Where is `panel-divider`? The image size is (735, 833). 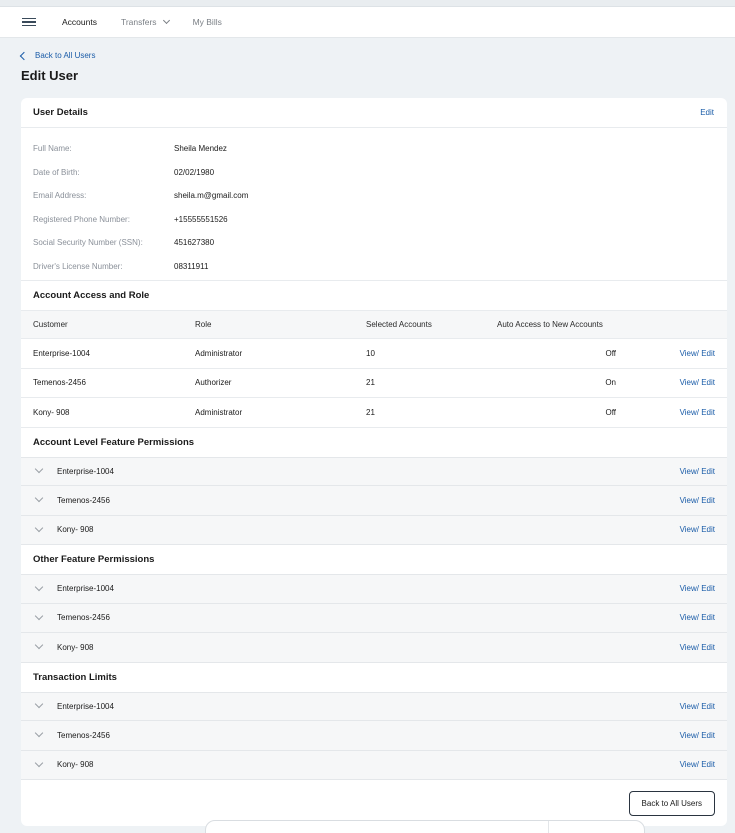
panel-divider is located at coordinates (548, 827).